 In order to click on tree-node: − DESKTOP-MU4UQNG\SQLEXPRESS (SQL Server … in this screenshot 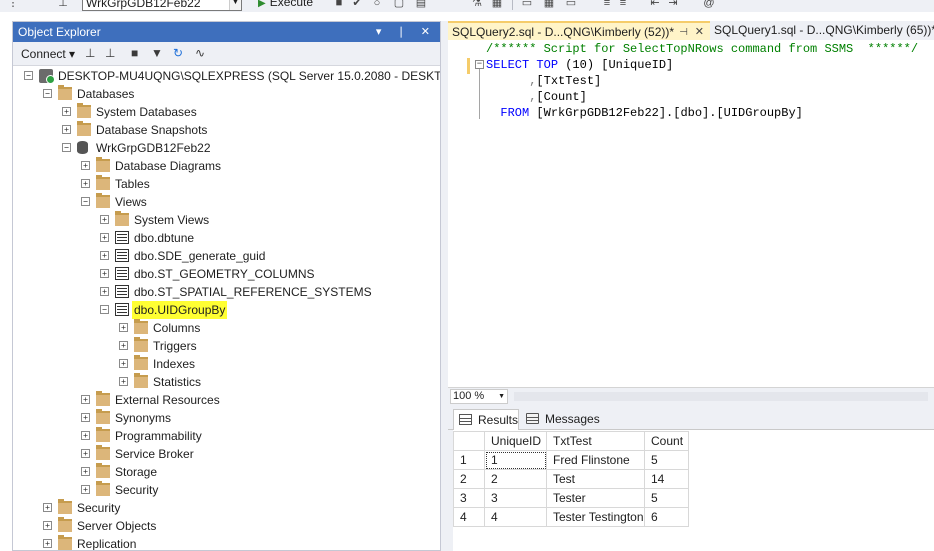, I will do `click(226, 76)`.